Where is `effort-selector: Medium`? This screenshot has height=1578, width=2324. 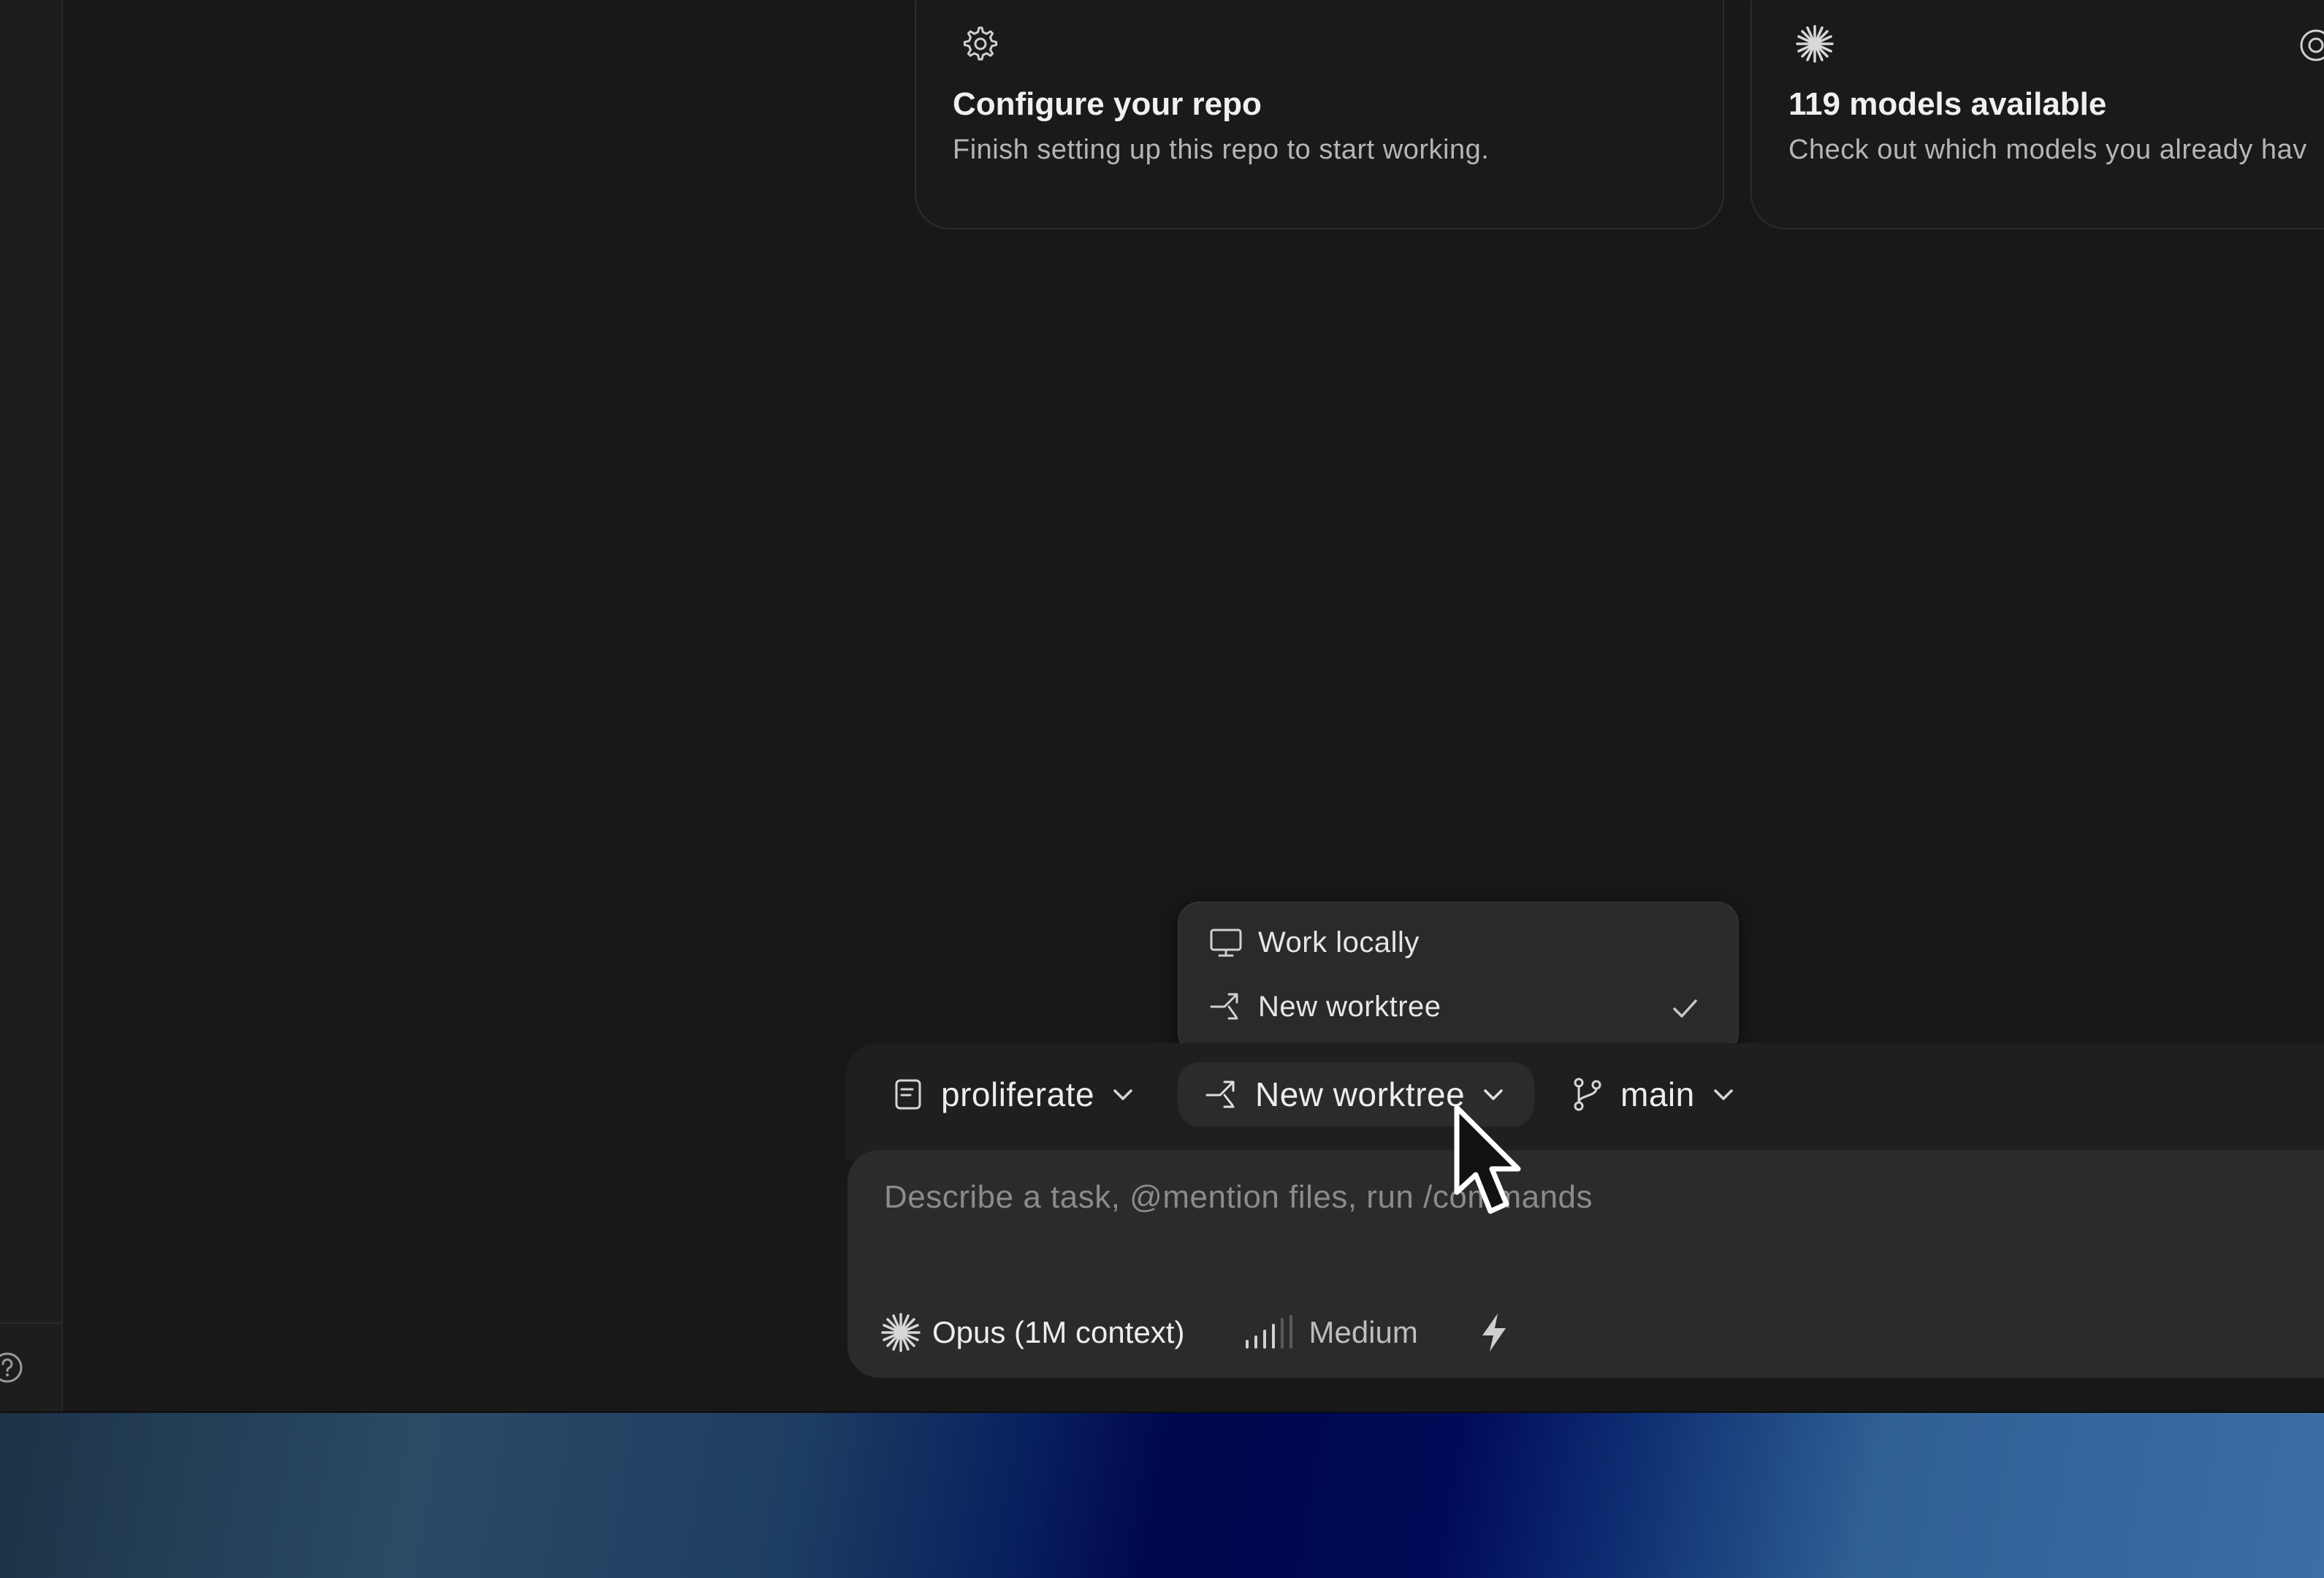
effort-selector: Medium is located at coordinates (1330, 1333).